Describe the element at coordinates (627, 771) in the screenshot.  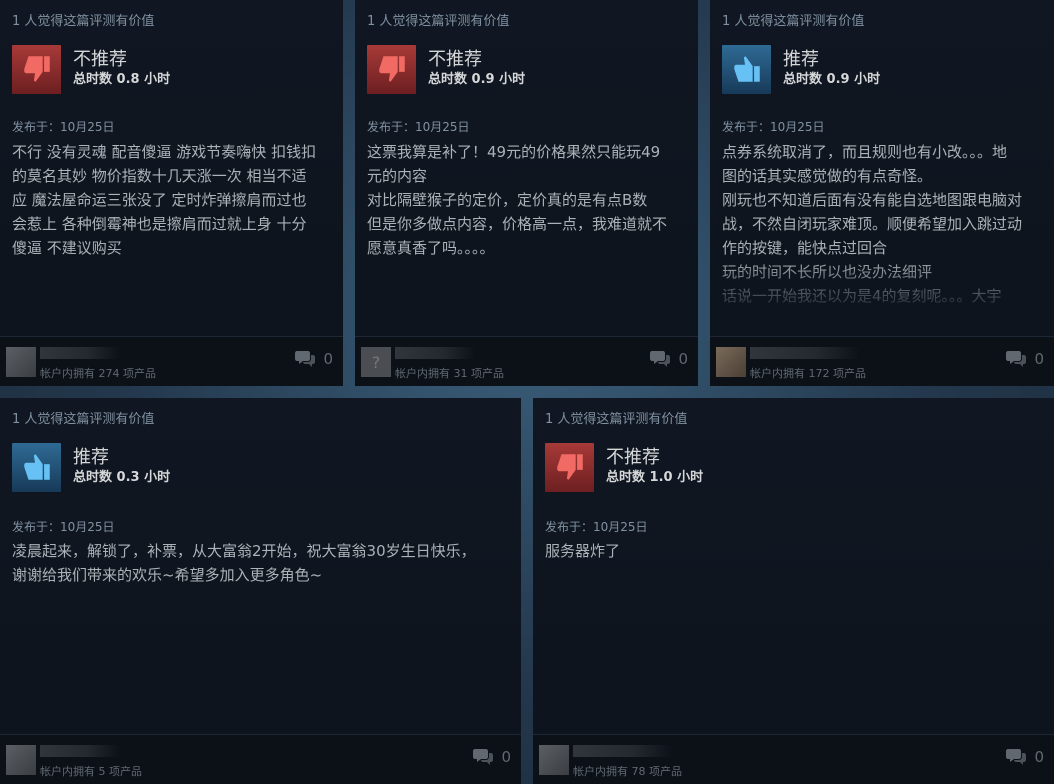
I see `products-owned: 帐户内拥有 78 项产品` at that location.